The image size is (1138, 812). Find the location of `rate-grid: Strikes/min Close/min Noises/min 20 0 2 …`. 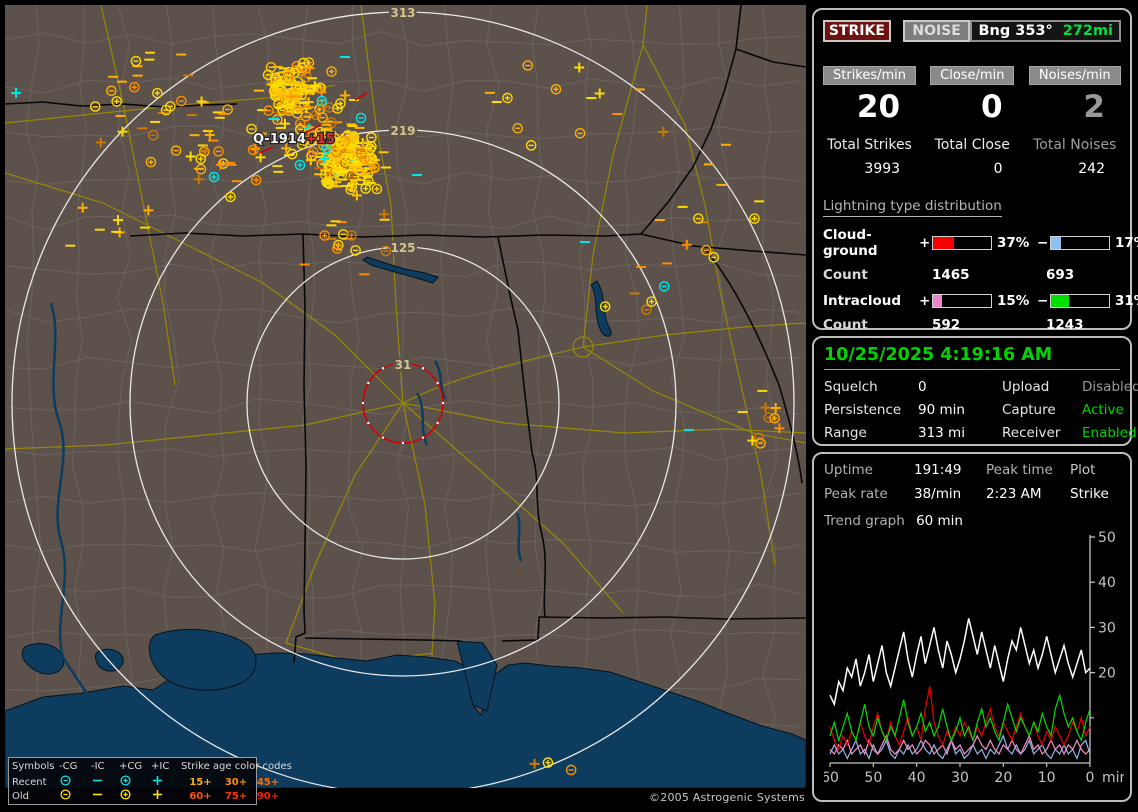

rate-grid: Strikes/min Close/min Noises/min 20 0 2 … is located at coordinates (972, 121).